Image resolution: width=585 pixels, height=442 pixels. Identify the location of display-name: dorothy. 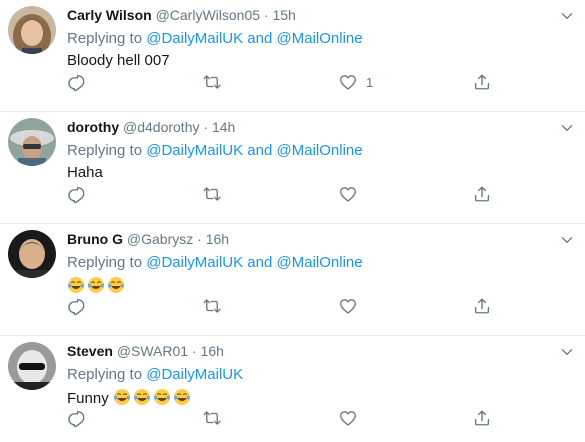
(93, 127).